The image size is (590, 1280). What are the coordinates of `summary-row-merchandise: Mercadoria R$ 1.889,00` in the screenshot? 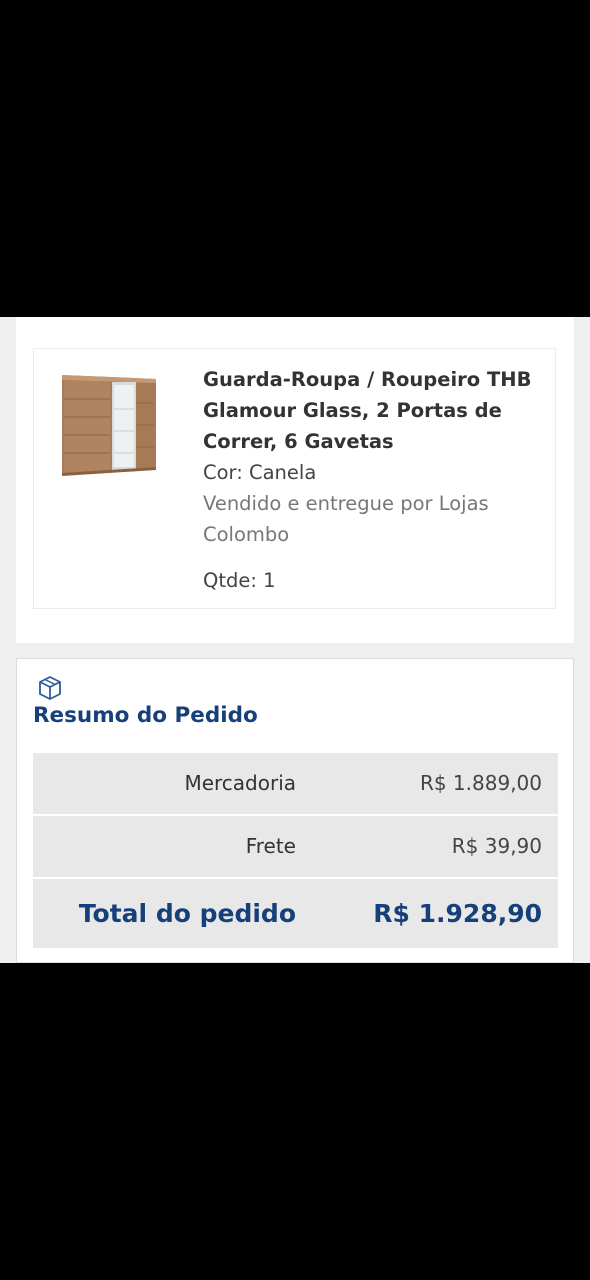 It's located at (295, 783).